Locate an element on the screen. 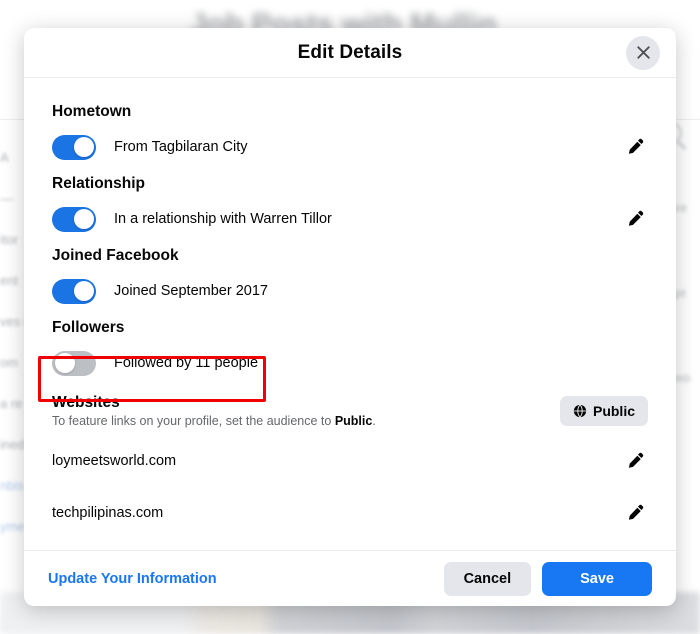 Image resolution: width=700 pixels, height=634 pixels. close-icon is located at coordinates (643, 52).